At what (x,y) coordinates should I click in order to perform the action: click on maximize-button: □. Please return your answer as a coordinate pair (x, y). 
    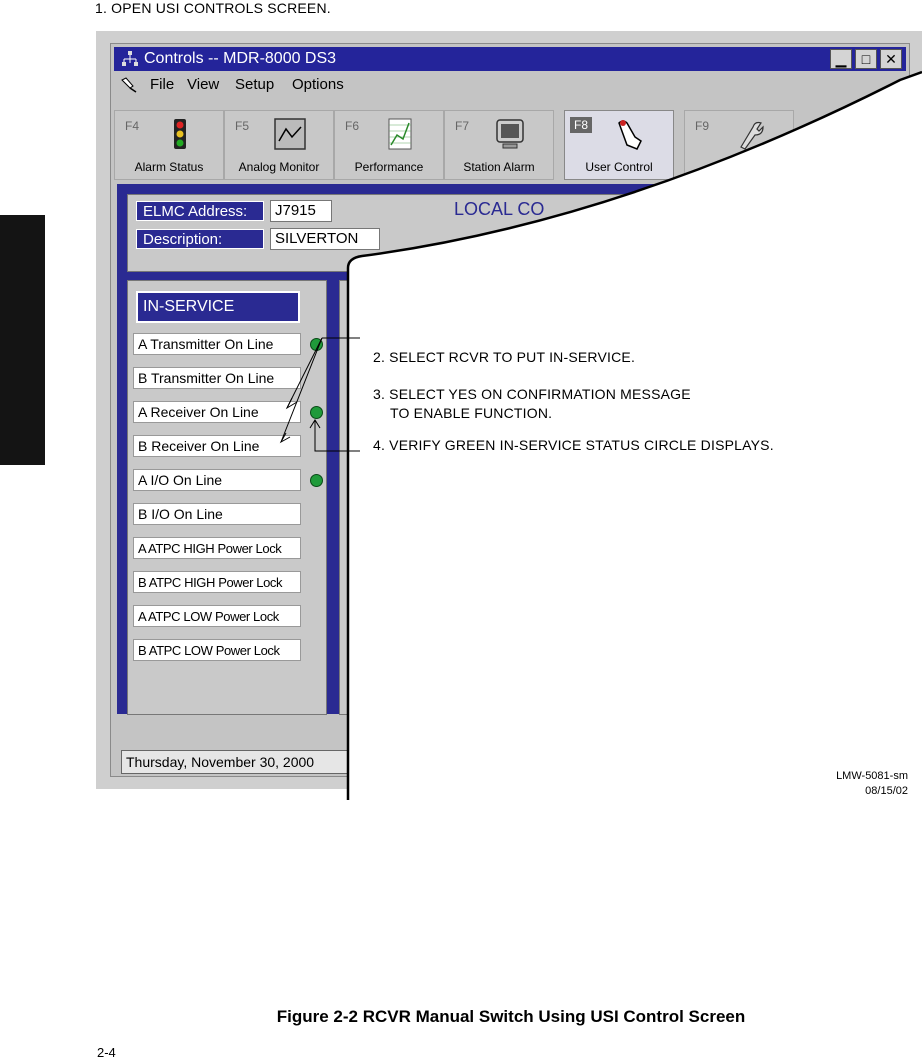
    Looking at the image, I should click on (866, 59).